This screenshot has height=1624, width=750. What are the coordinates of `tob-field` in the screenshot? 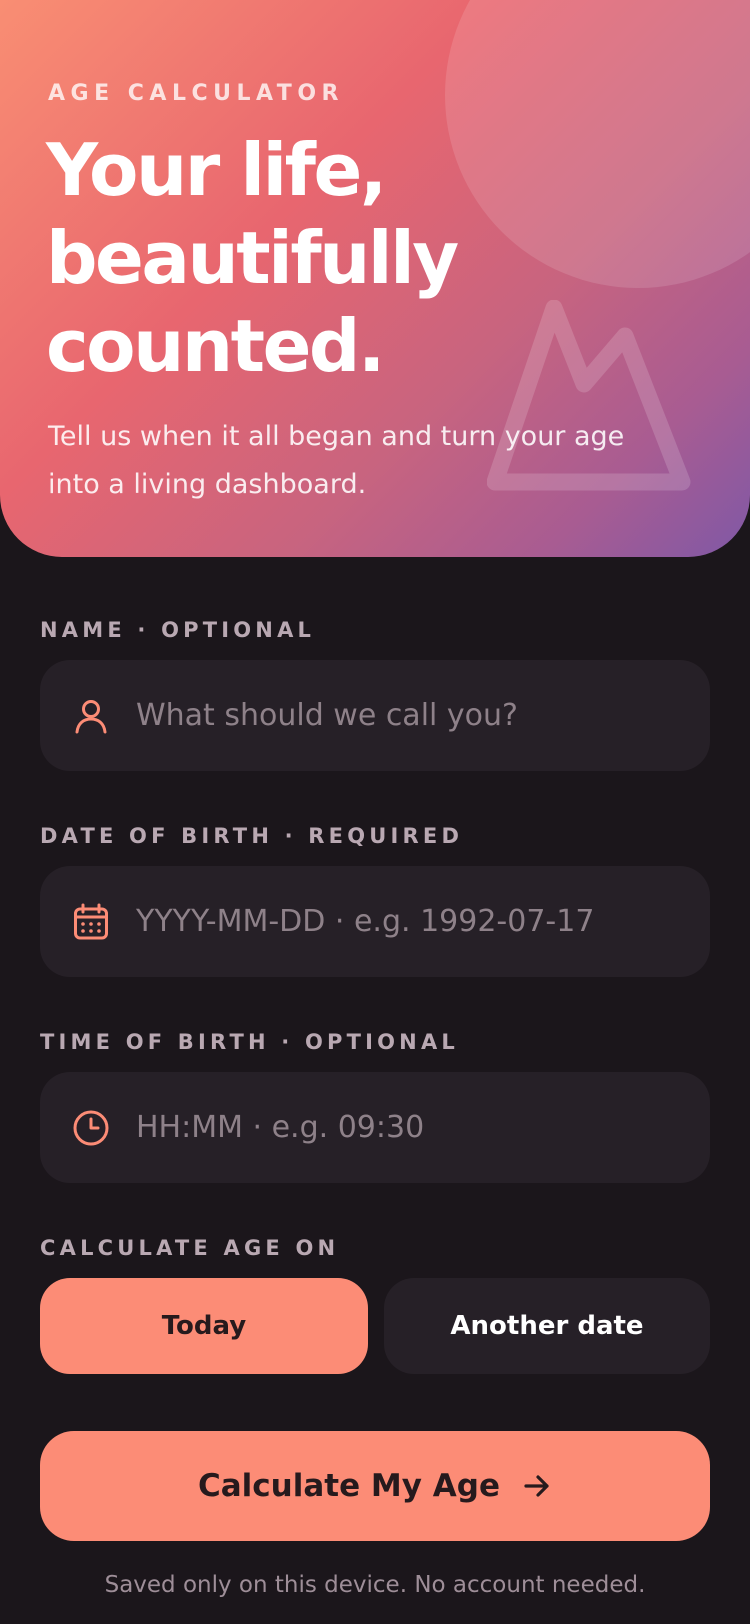 It's located at (375, 1127).